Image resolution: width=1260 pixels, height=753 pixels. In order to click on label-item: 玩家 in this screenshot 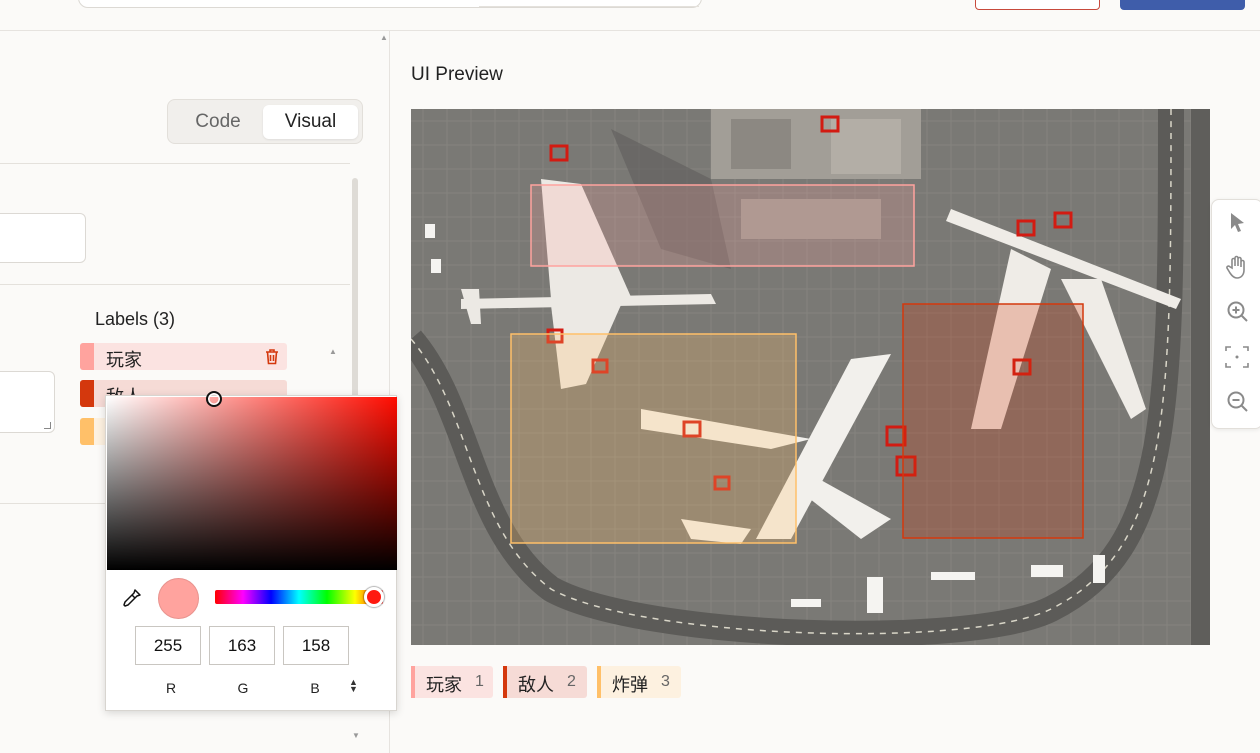, I will do `click(183, 356)`.